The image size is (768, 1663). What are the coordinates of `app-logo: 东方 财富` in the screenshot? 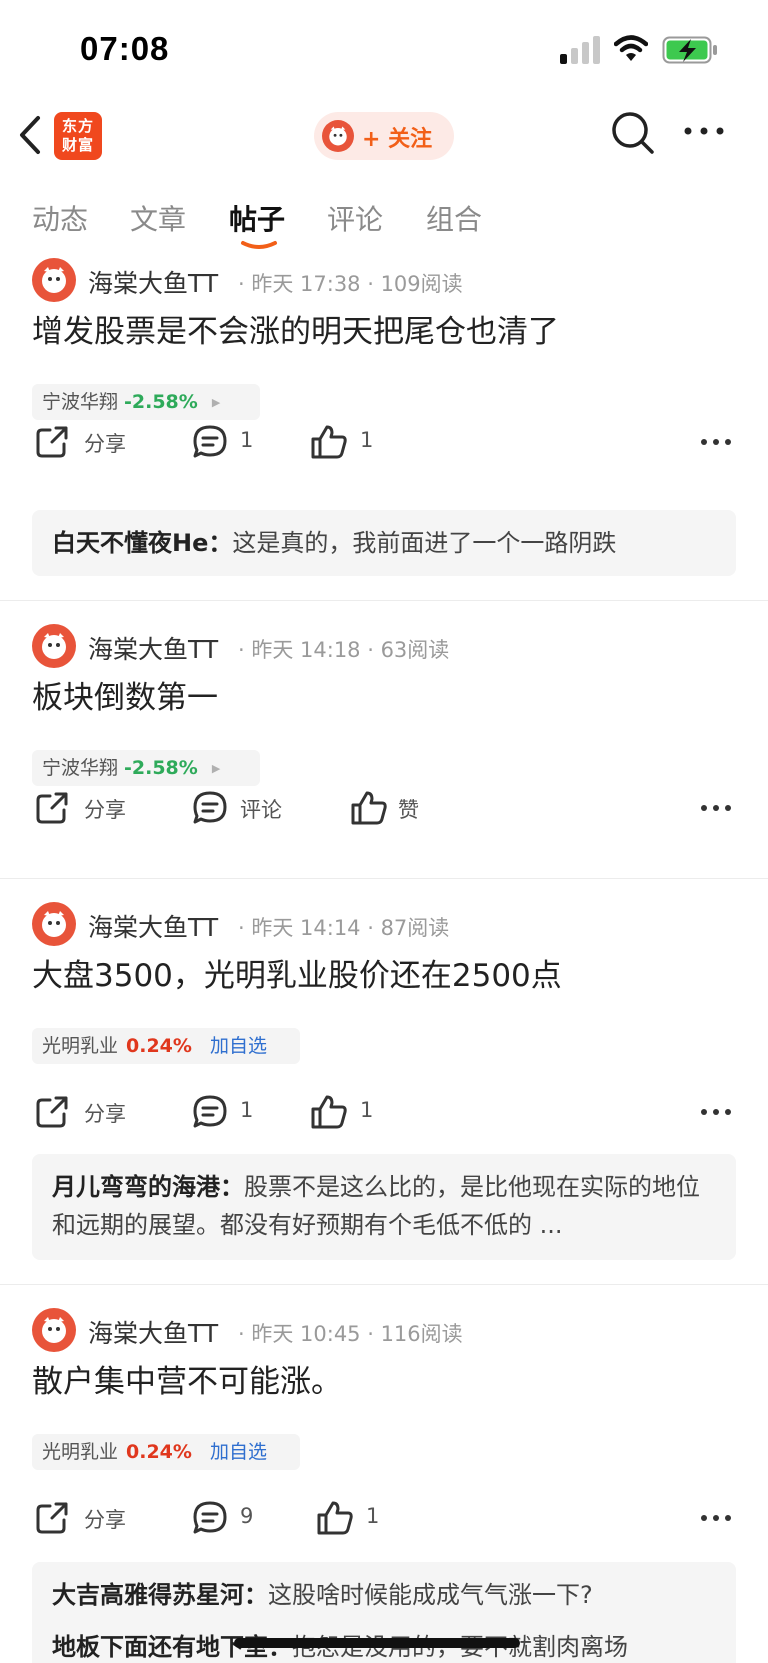 It's located at (78, 136).